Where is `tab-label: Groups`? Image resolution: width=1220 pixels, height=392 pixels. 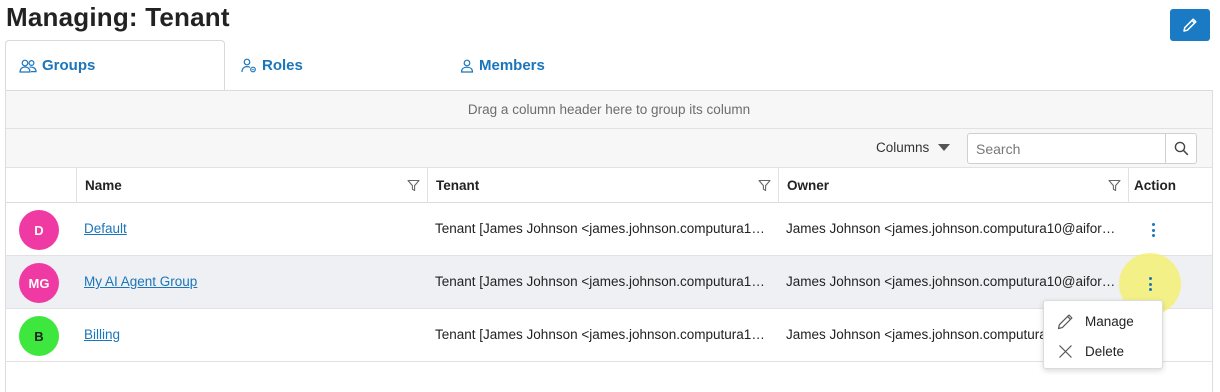 tab-label: Groups is located at coordinates (69, 65).